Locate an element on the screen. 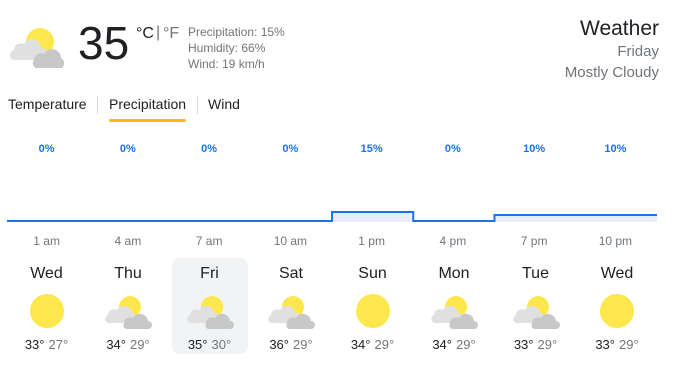 Image resolution: width=677 pixels, height=370 pixels. tab-precipitation: Precipitation is located at coordinates (147, 104).